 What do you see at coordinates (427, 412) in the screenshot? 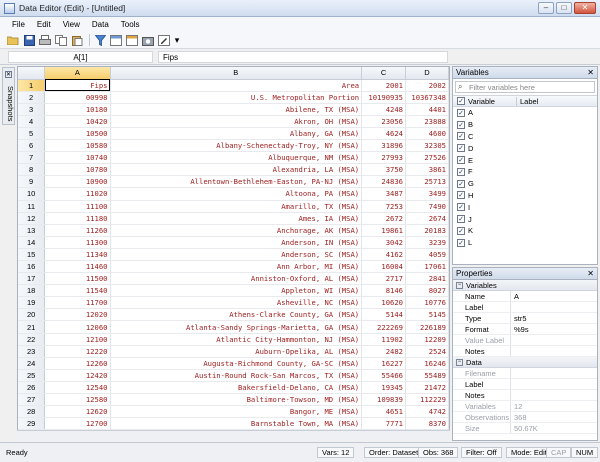
I see `cell-d: 4742` at bounding box center [427, 412].